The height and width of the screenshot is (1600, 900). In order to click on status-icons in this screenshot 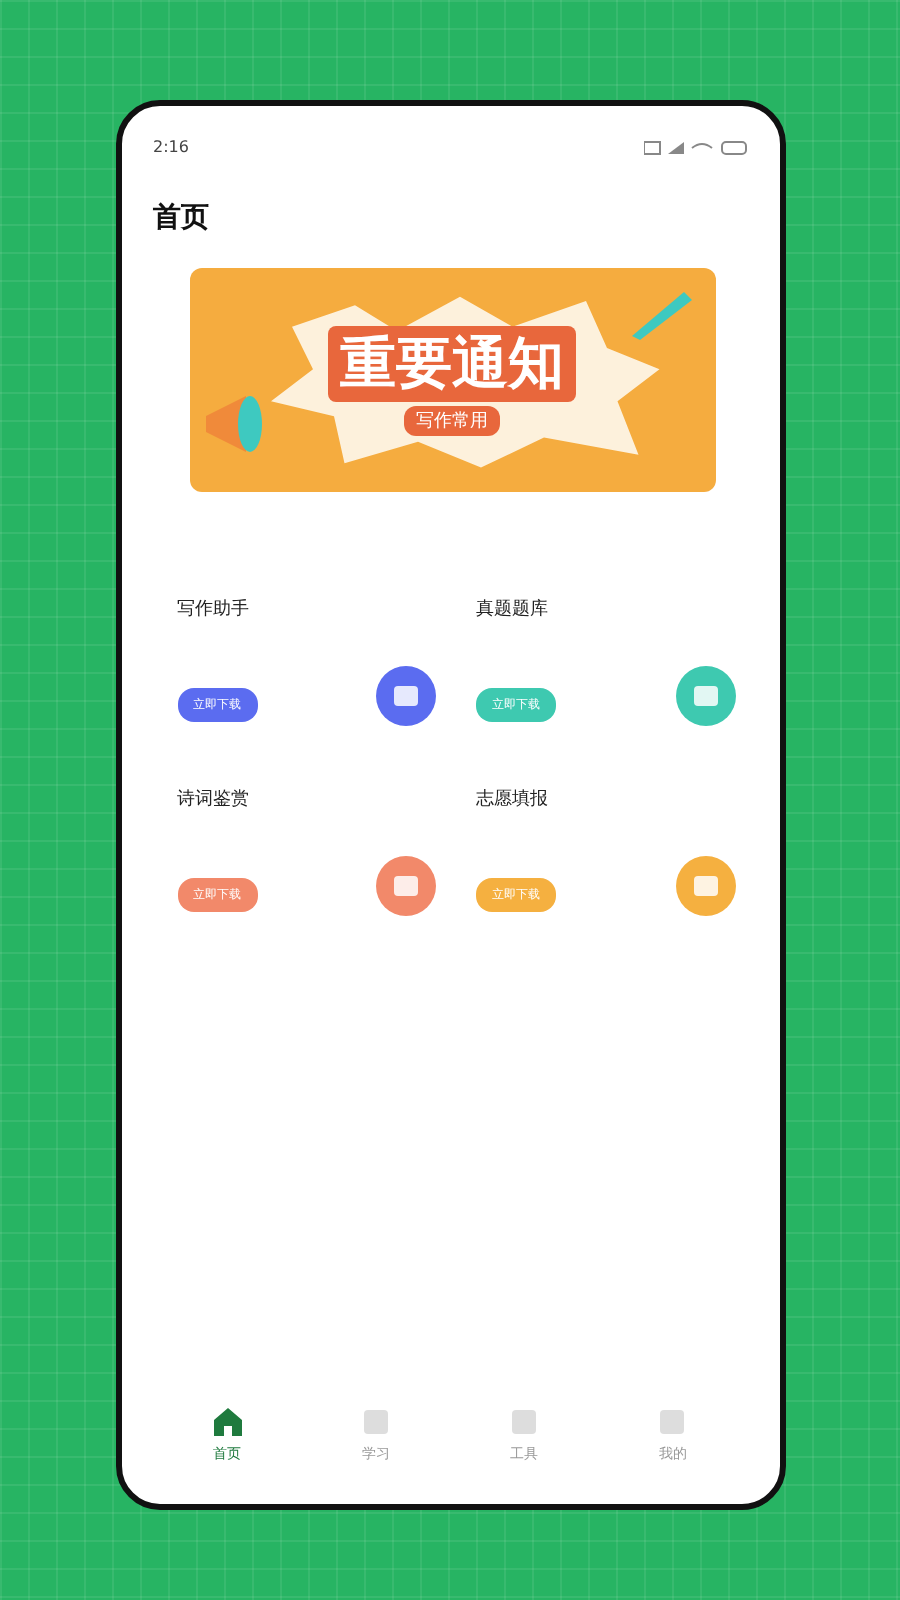, I will do `click(695, 147)`.